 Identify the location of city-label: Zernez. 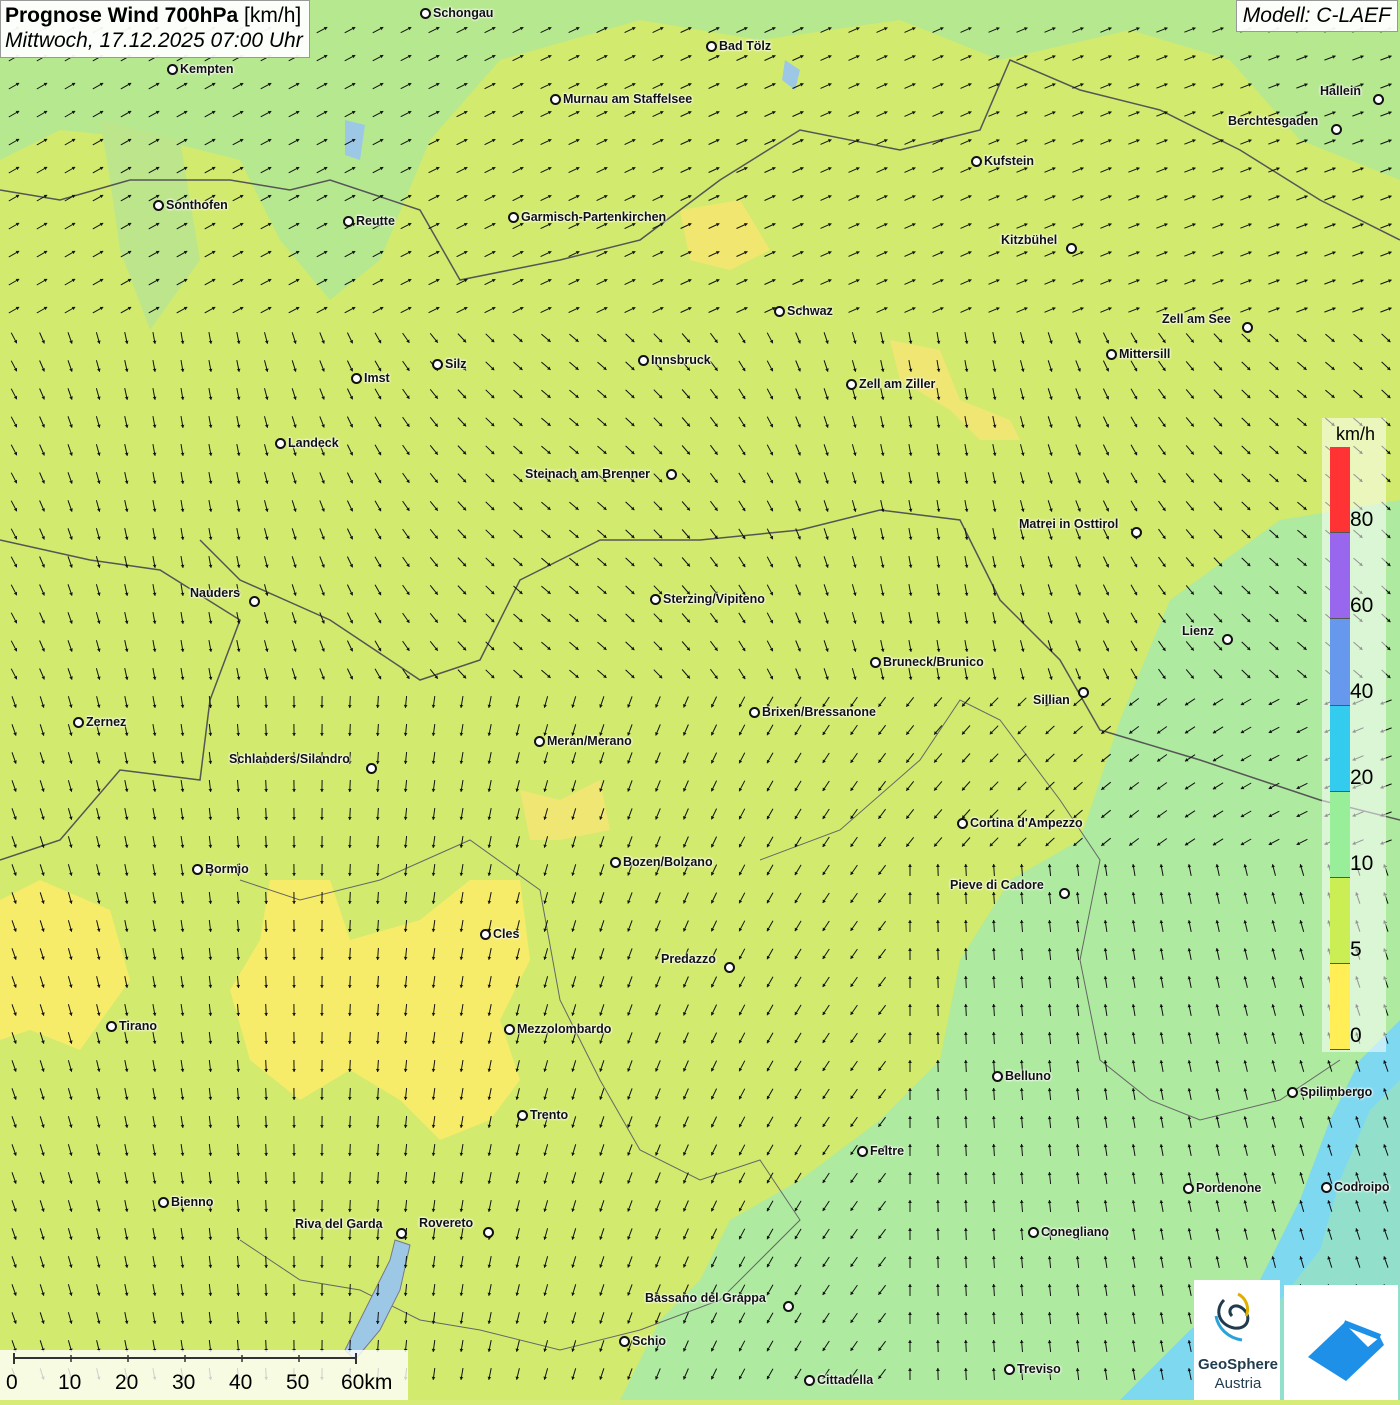
(106, 722).